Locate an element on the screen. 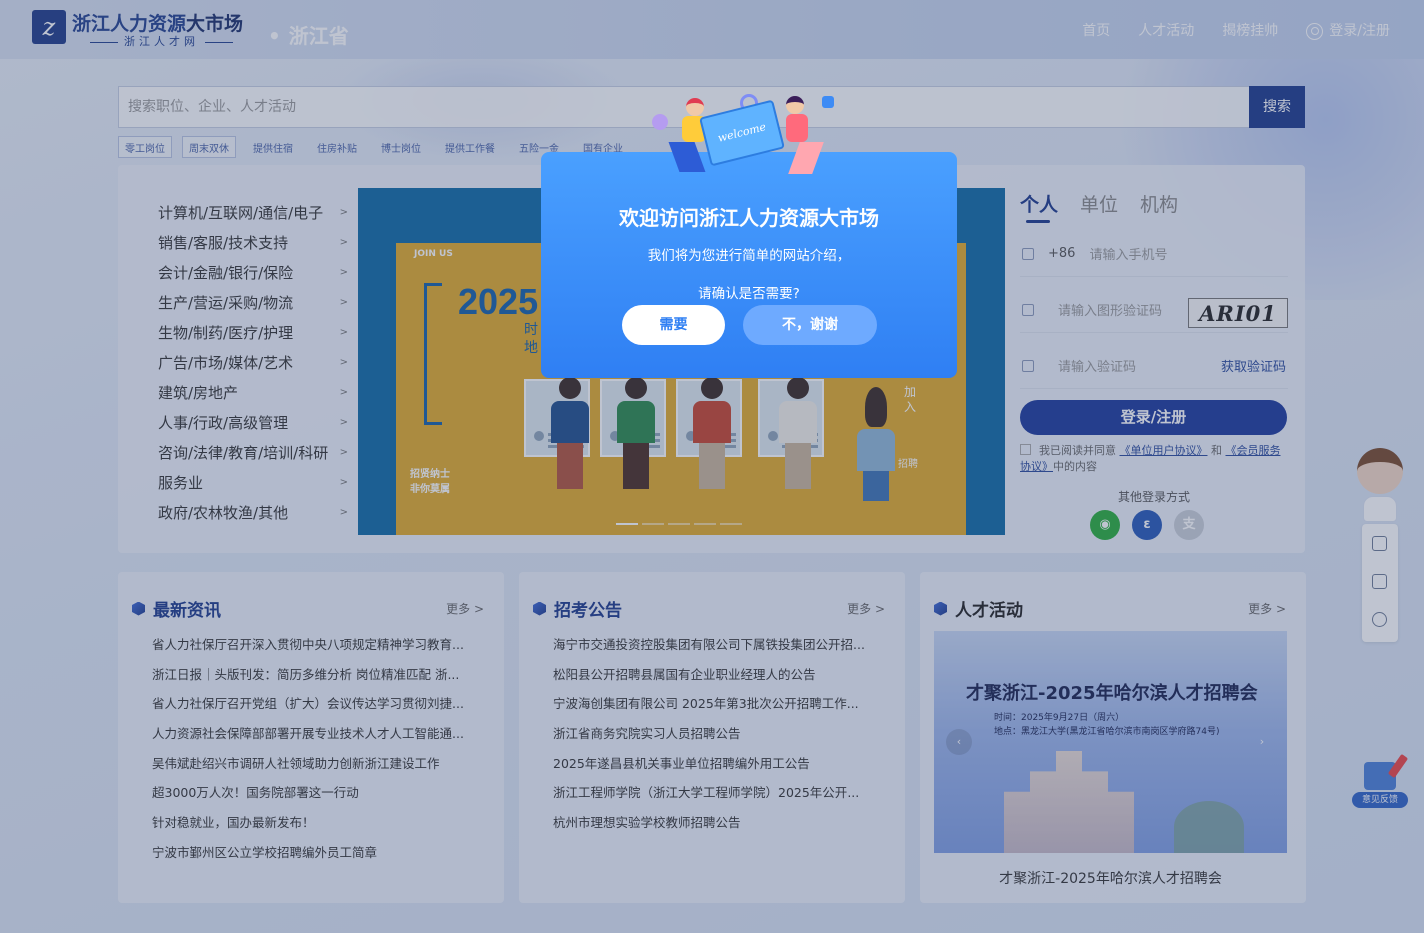 Image resolution: width=1424 pixels, height=933 pixels. dialog-text-1: 我们将为您进行简单的网站介绍， is located at coordinates (749, 256).